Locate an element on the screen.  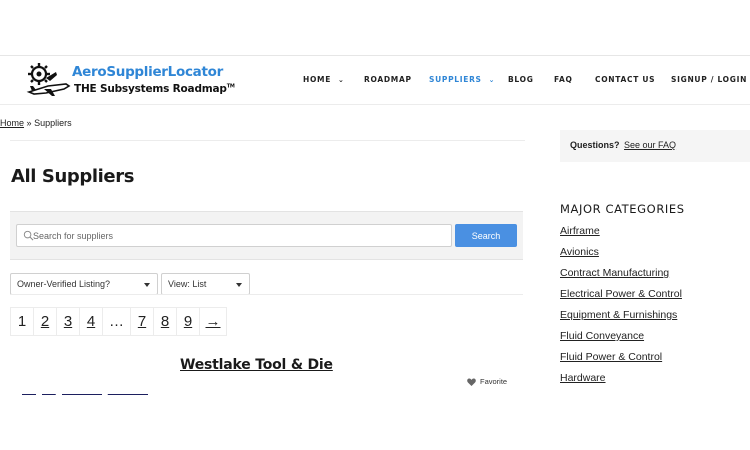
supplier-result-title: Westlake Tool & Die is located at coordinates (256, 365).